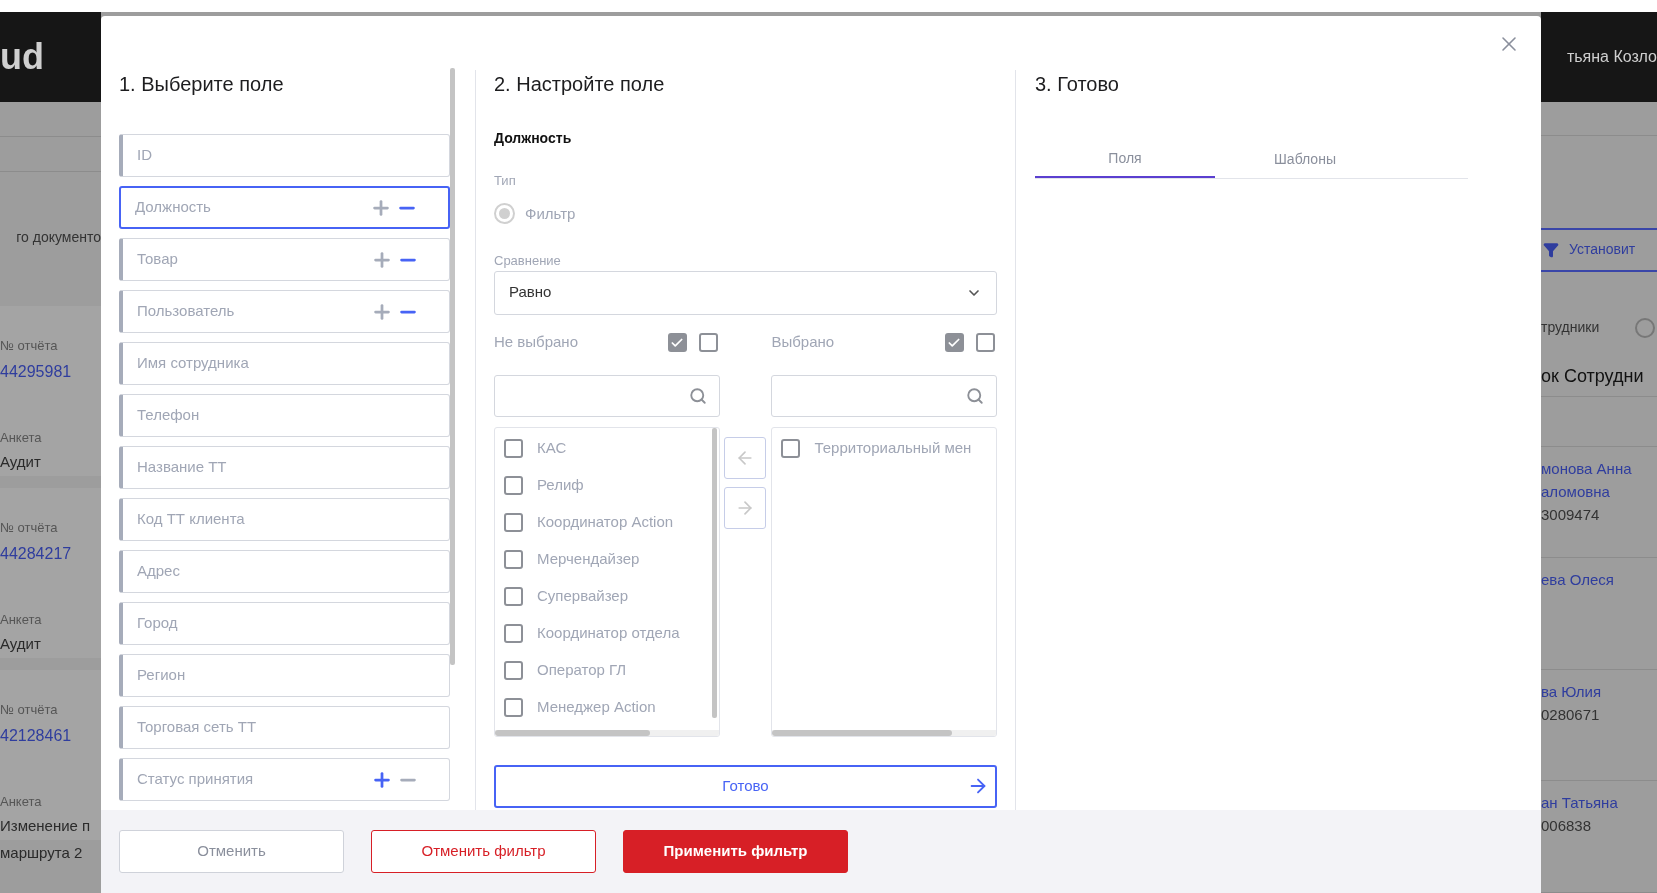 This screenshot has width=1657, height=893. What do you see at coordinates (1599, 580) in the screenshot?
I see `employee-name: ева Олеся` at bounding box center [1599, 580].